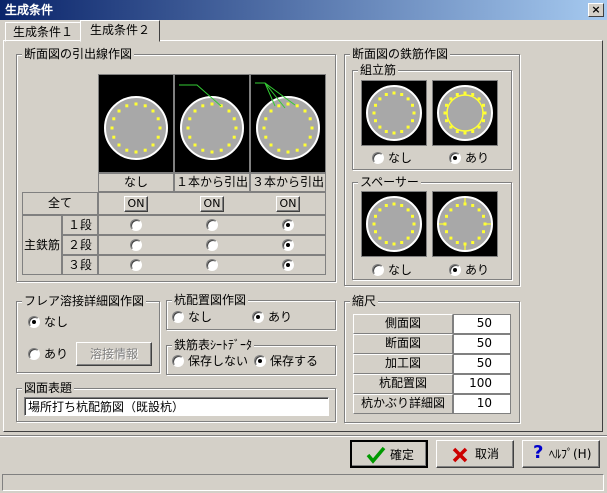 The width and height of the screenshot is (607, 493). Describe the element at coordinates (60, 203) in the screenshot. I see `all-label: 全て` at that location.